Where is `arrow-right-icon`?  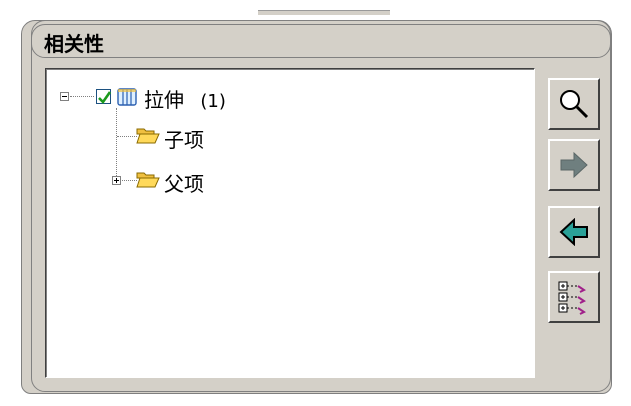
arrow-right-icon is located at coordinates (574, 165).